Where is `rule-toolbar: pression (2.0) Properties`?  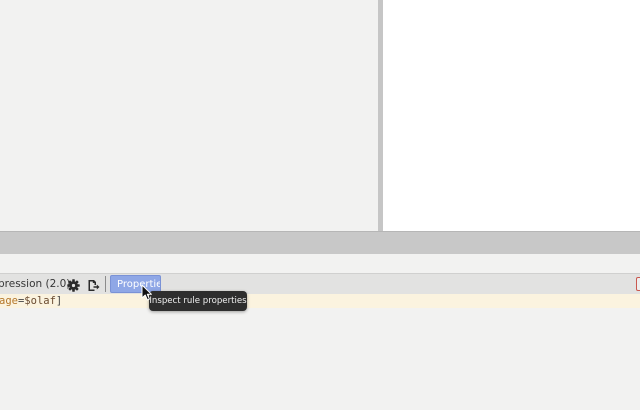
rule-toolbar: pression (2.0) Properties is located at coordinates (320, 283).